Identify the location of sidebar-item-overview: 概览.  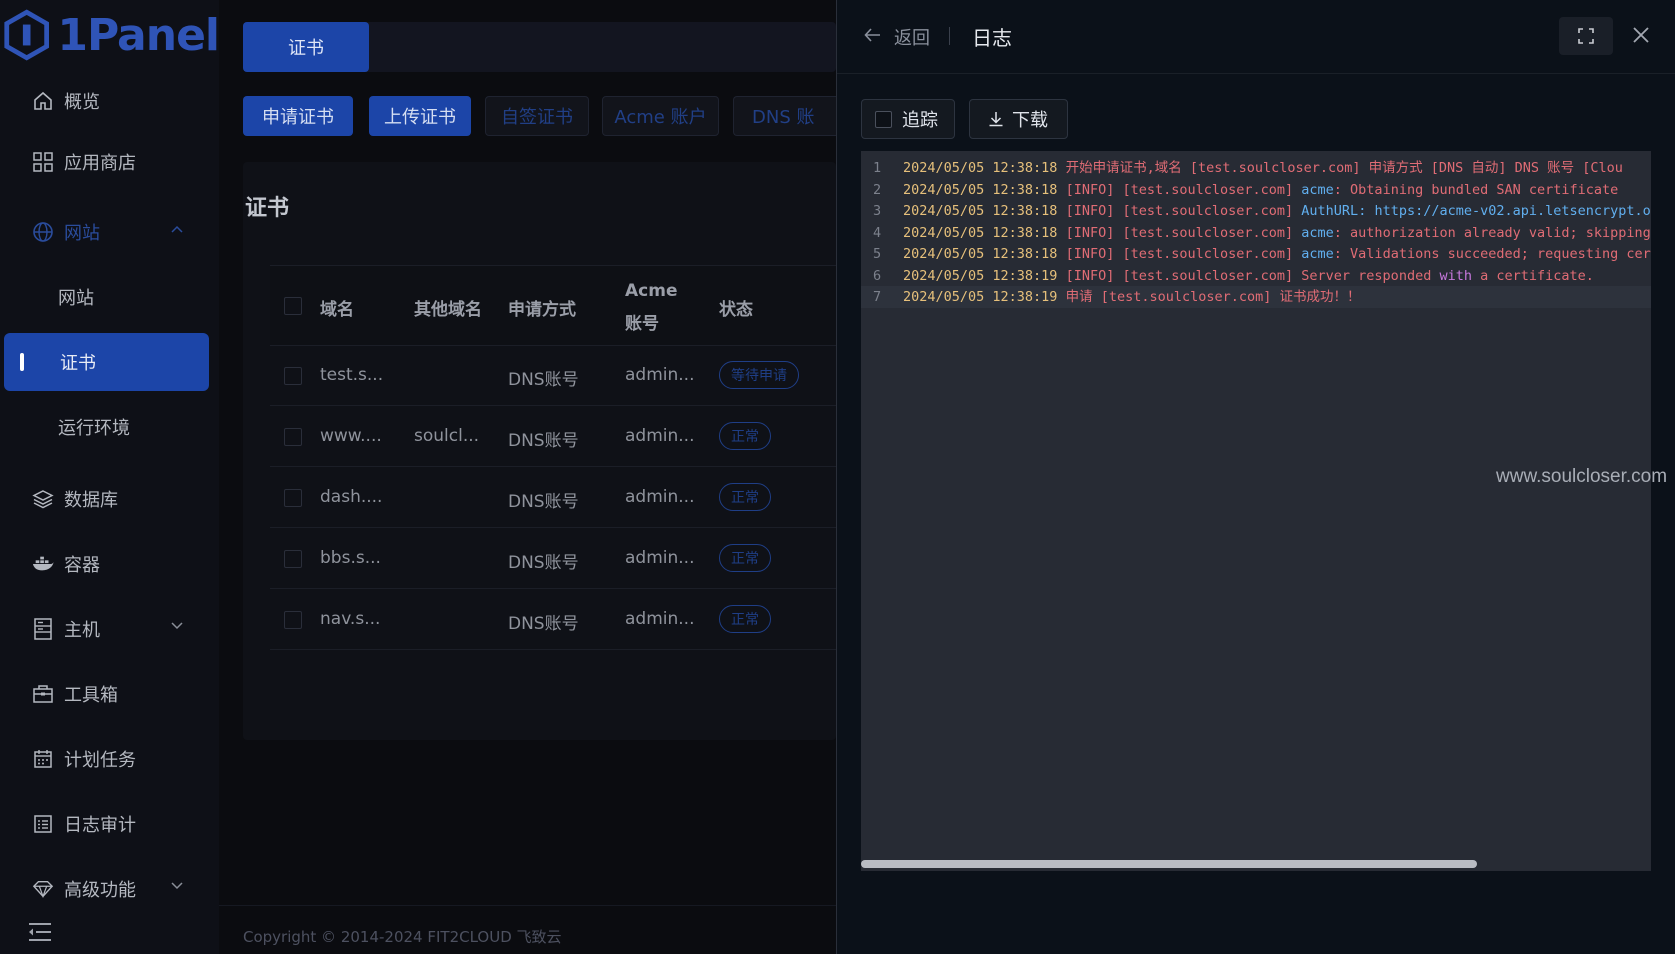
(109, 101).